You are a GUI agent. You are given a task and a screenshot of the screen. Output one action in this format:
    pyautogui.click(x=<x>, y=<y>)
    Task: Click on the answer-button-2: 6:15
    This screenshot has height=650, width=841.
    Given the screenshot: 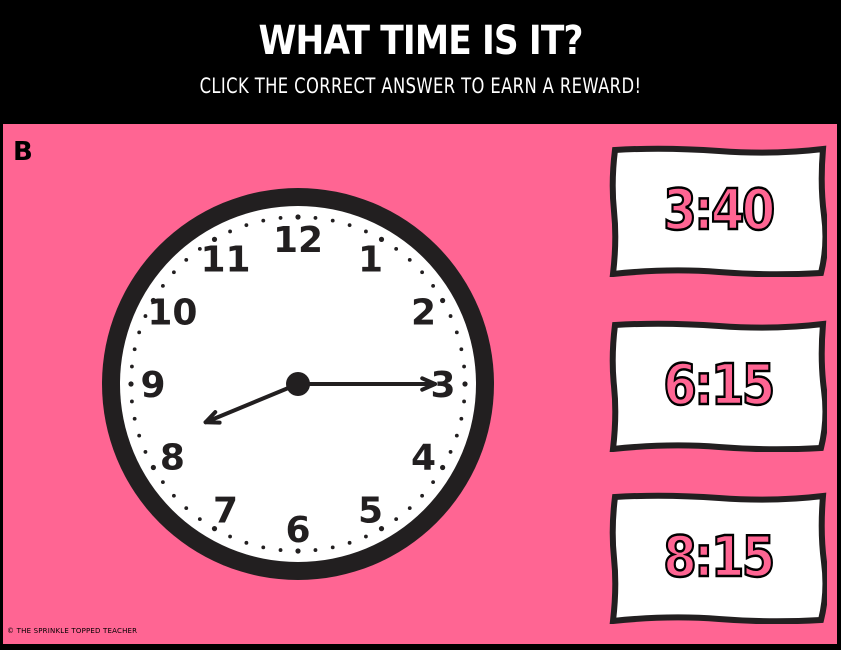 What is the action you would take?
    pyautogui.click(x=718, y=386)
    